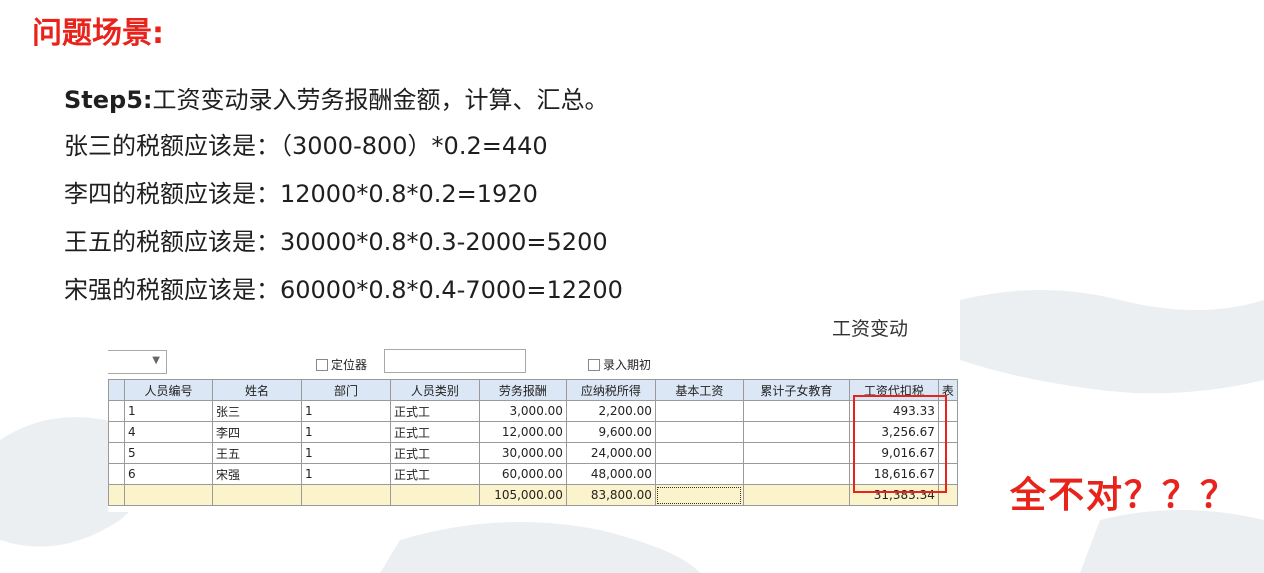 The height and width of the screenshot is (573, 1264). Describe the element at coordinates (156, 360) in the screenshot. I see `chevron-down-icon: ▼` at that location.